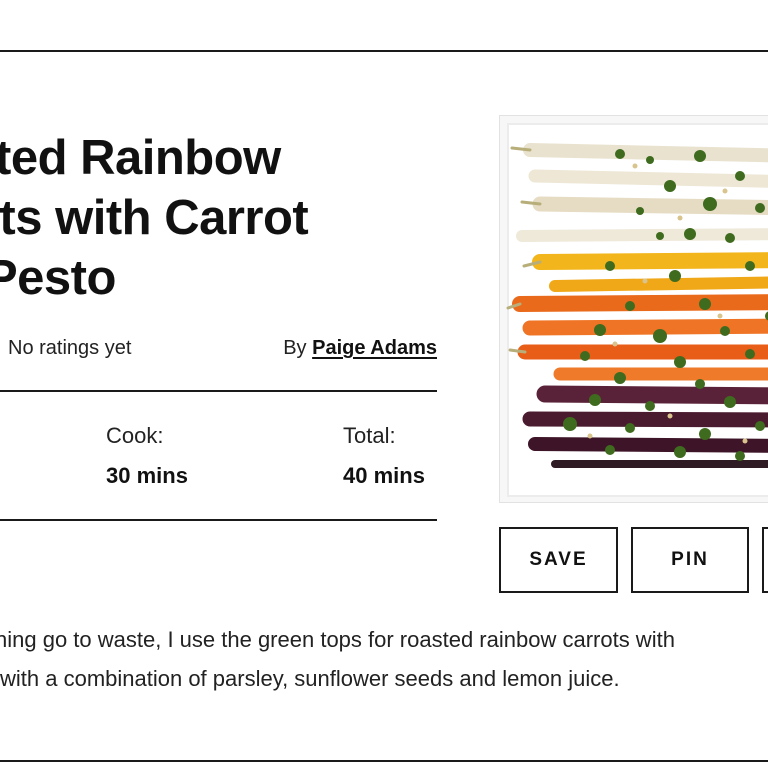  I want to click on recipe-title-line: ted Rainbow, so click(140, 158).